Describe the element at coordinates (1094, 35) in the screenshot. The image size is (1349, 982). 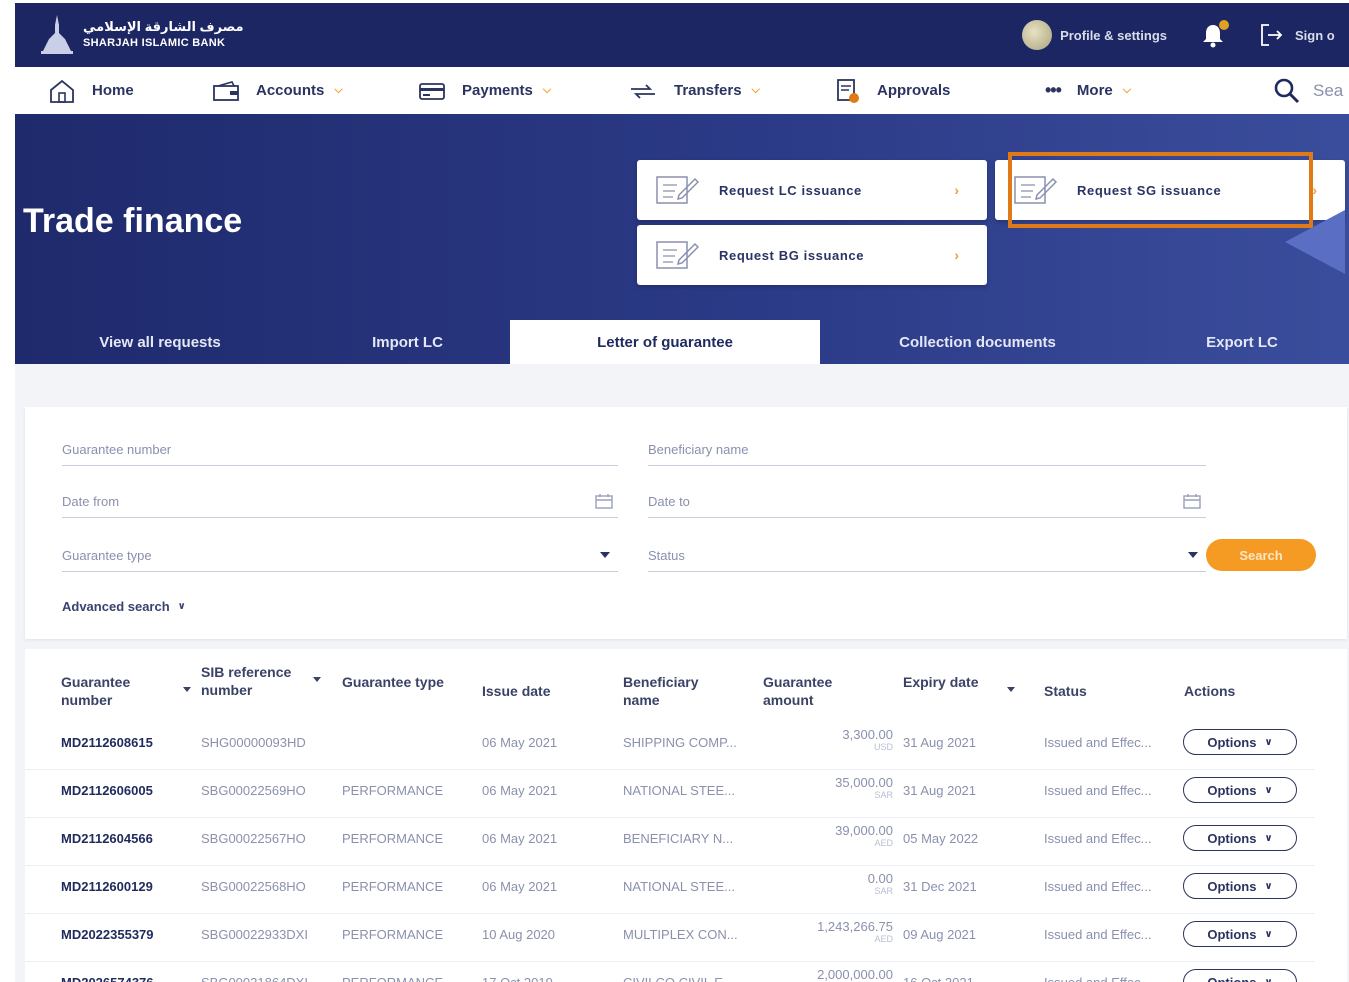
I see `profile-settings-link: Profile & settings` at that location.